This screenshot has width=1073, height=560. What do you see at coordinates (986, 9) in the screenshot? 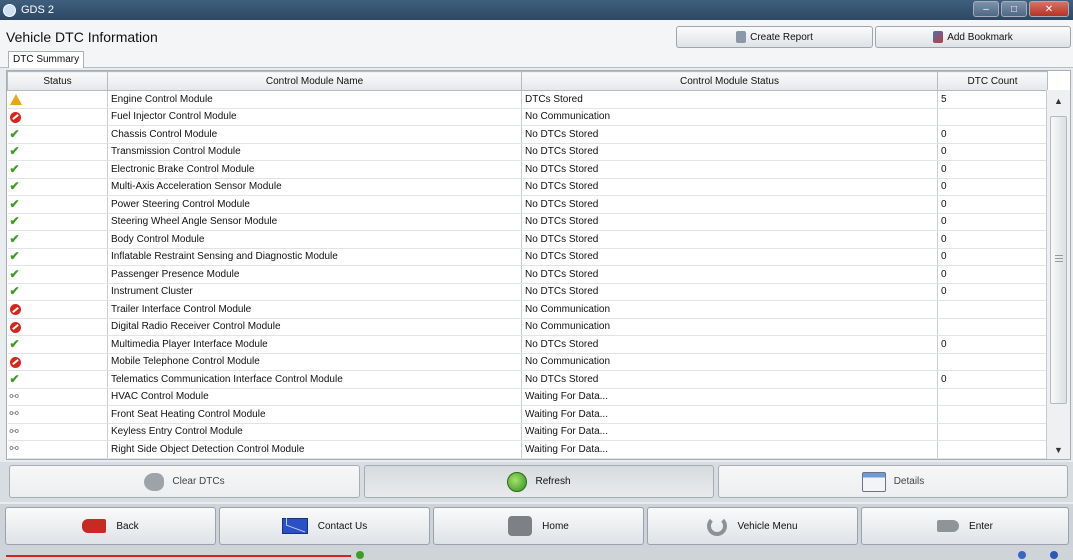
I see `minimize-button: –` at bounding box center [986, 9].